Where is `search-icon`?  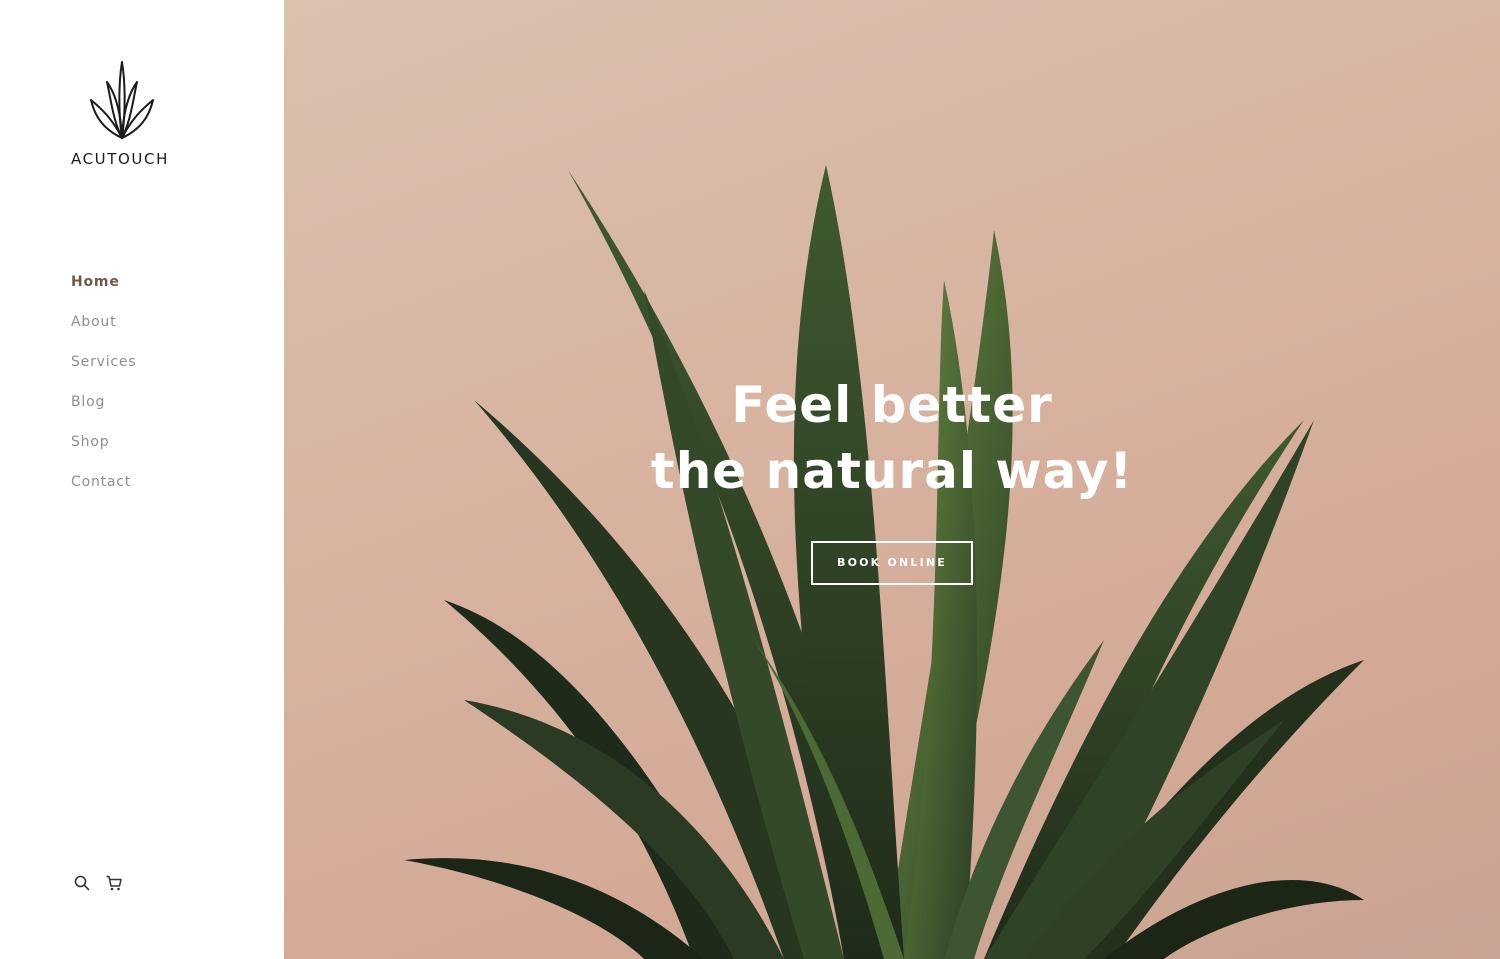 search-icon is located at coordinates (82, 883).